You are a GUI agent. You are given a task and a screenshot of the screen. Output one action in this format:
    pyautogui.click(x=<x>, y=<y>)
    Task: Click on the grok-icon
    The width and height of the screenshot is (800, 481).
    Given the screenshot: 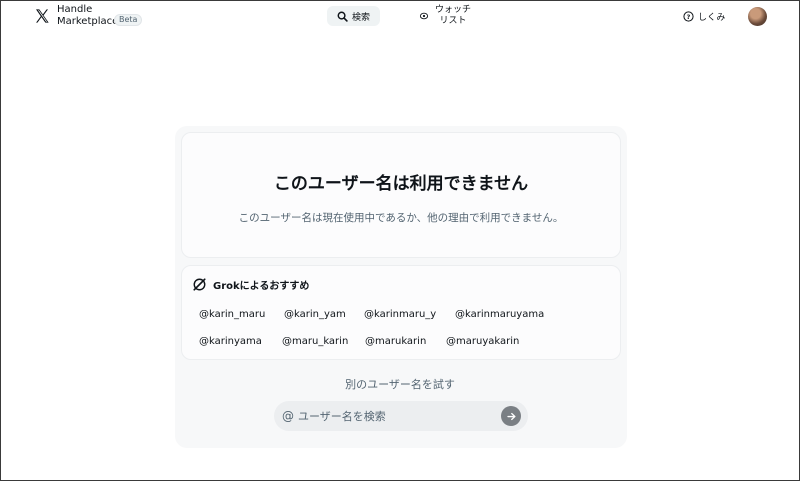 What is the action you would take?
    pyautogui.click(x=199, y=284)
    